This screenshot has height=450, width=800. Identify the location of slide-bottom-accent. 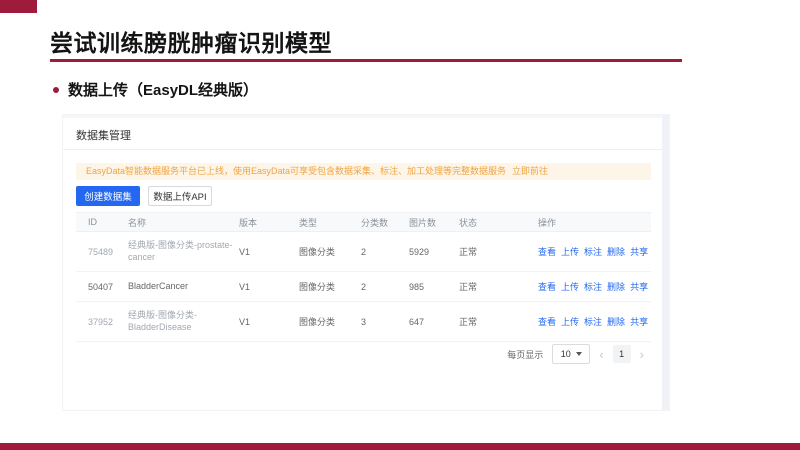
(400, 446).